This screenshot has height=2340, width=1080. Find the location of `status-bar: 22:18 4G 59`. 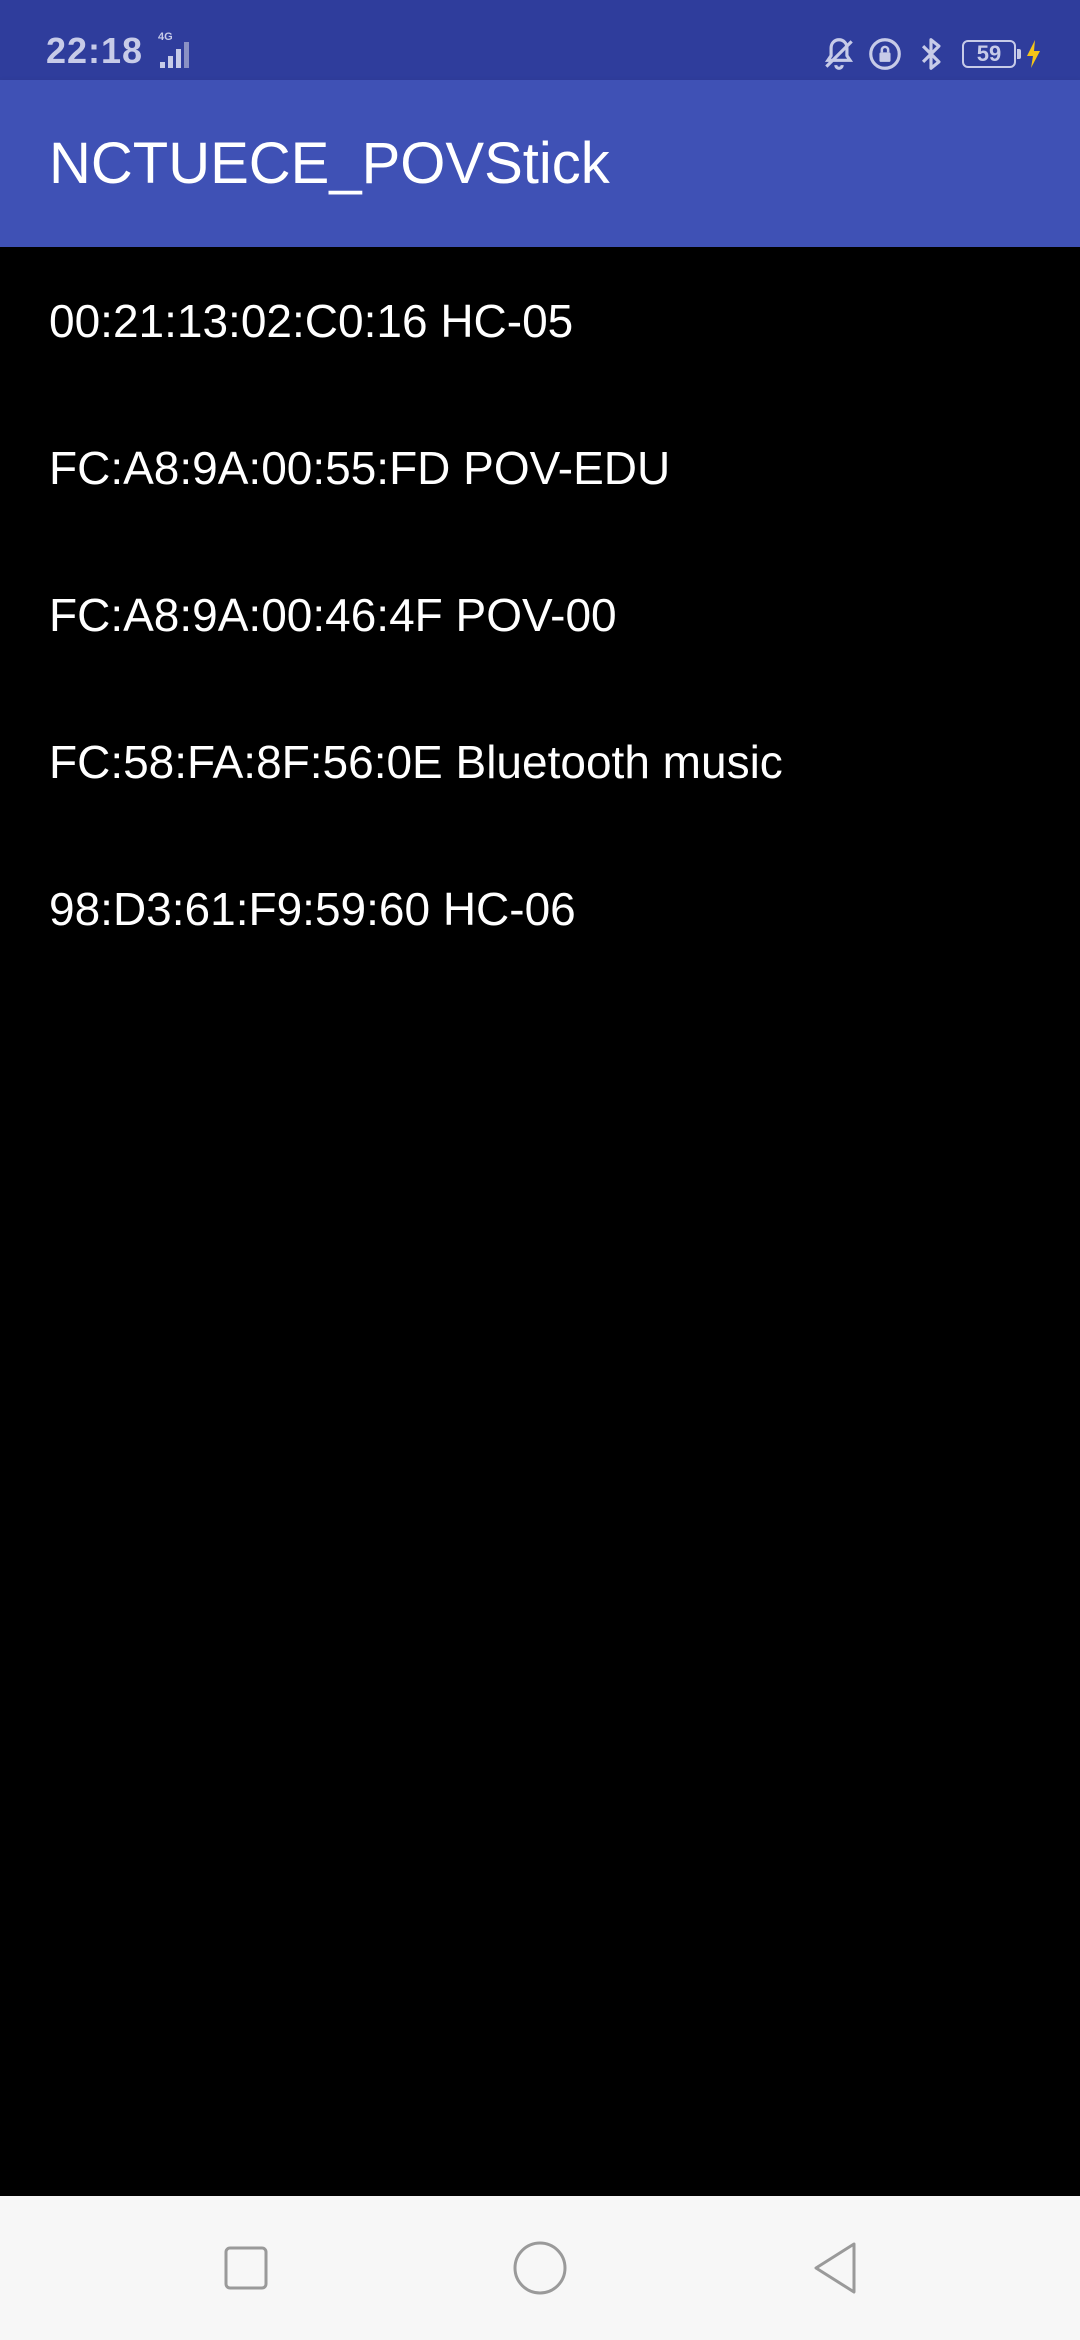

status-bar: 22:18 4G 59 is located at coordinates (540, 40).